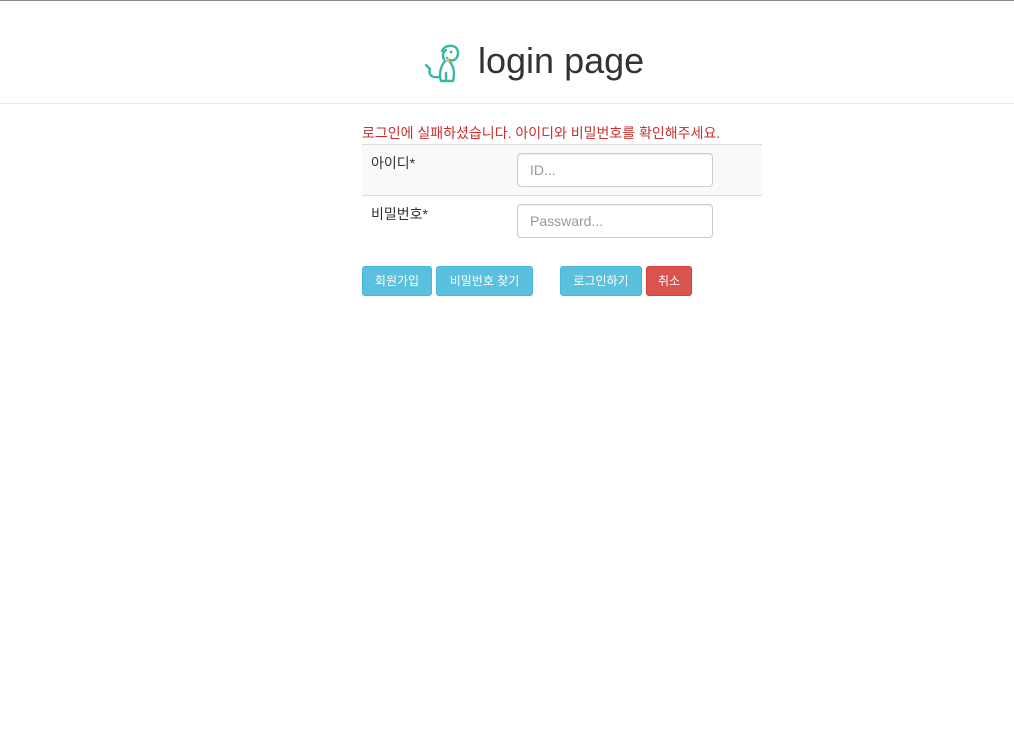 The height and width of the screenshot is (756, 1014). I want to click on join-button: 회원가입, so click(397, 281).